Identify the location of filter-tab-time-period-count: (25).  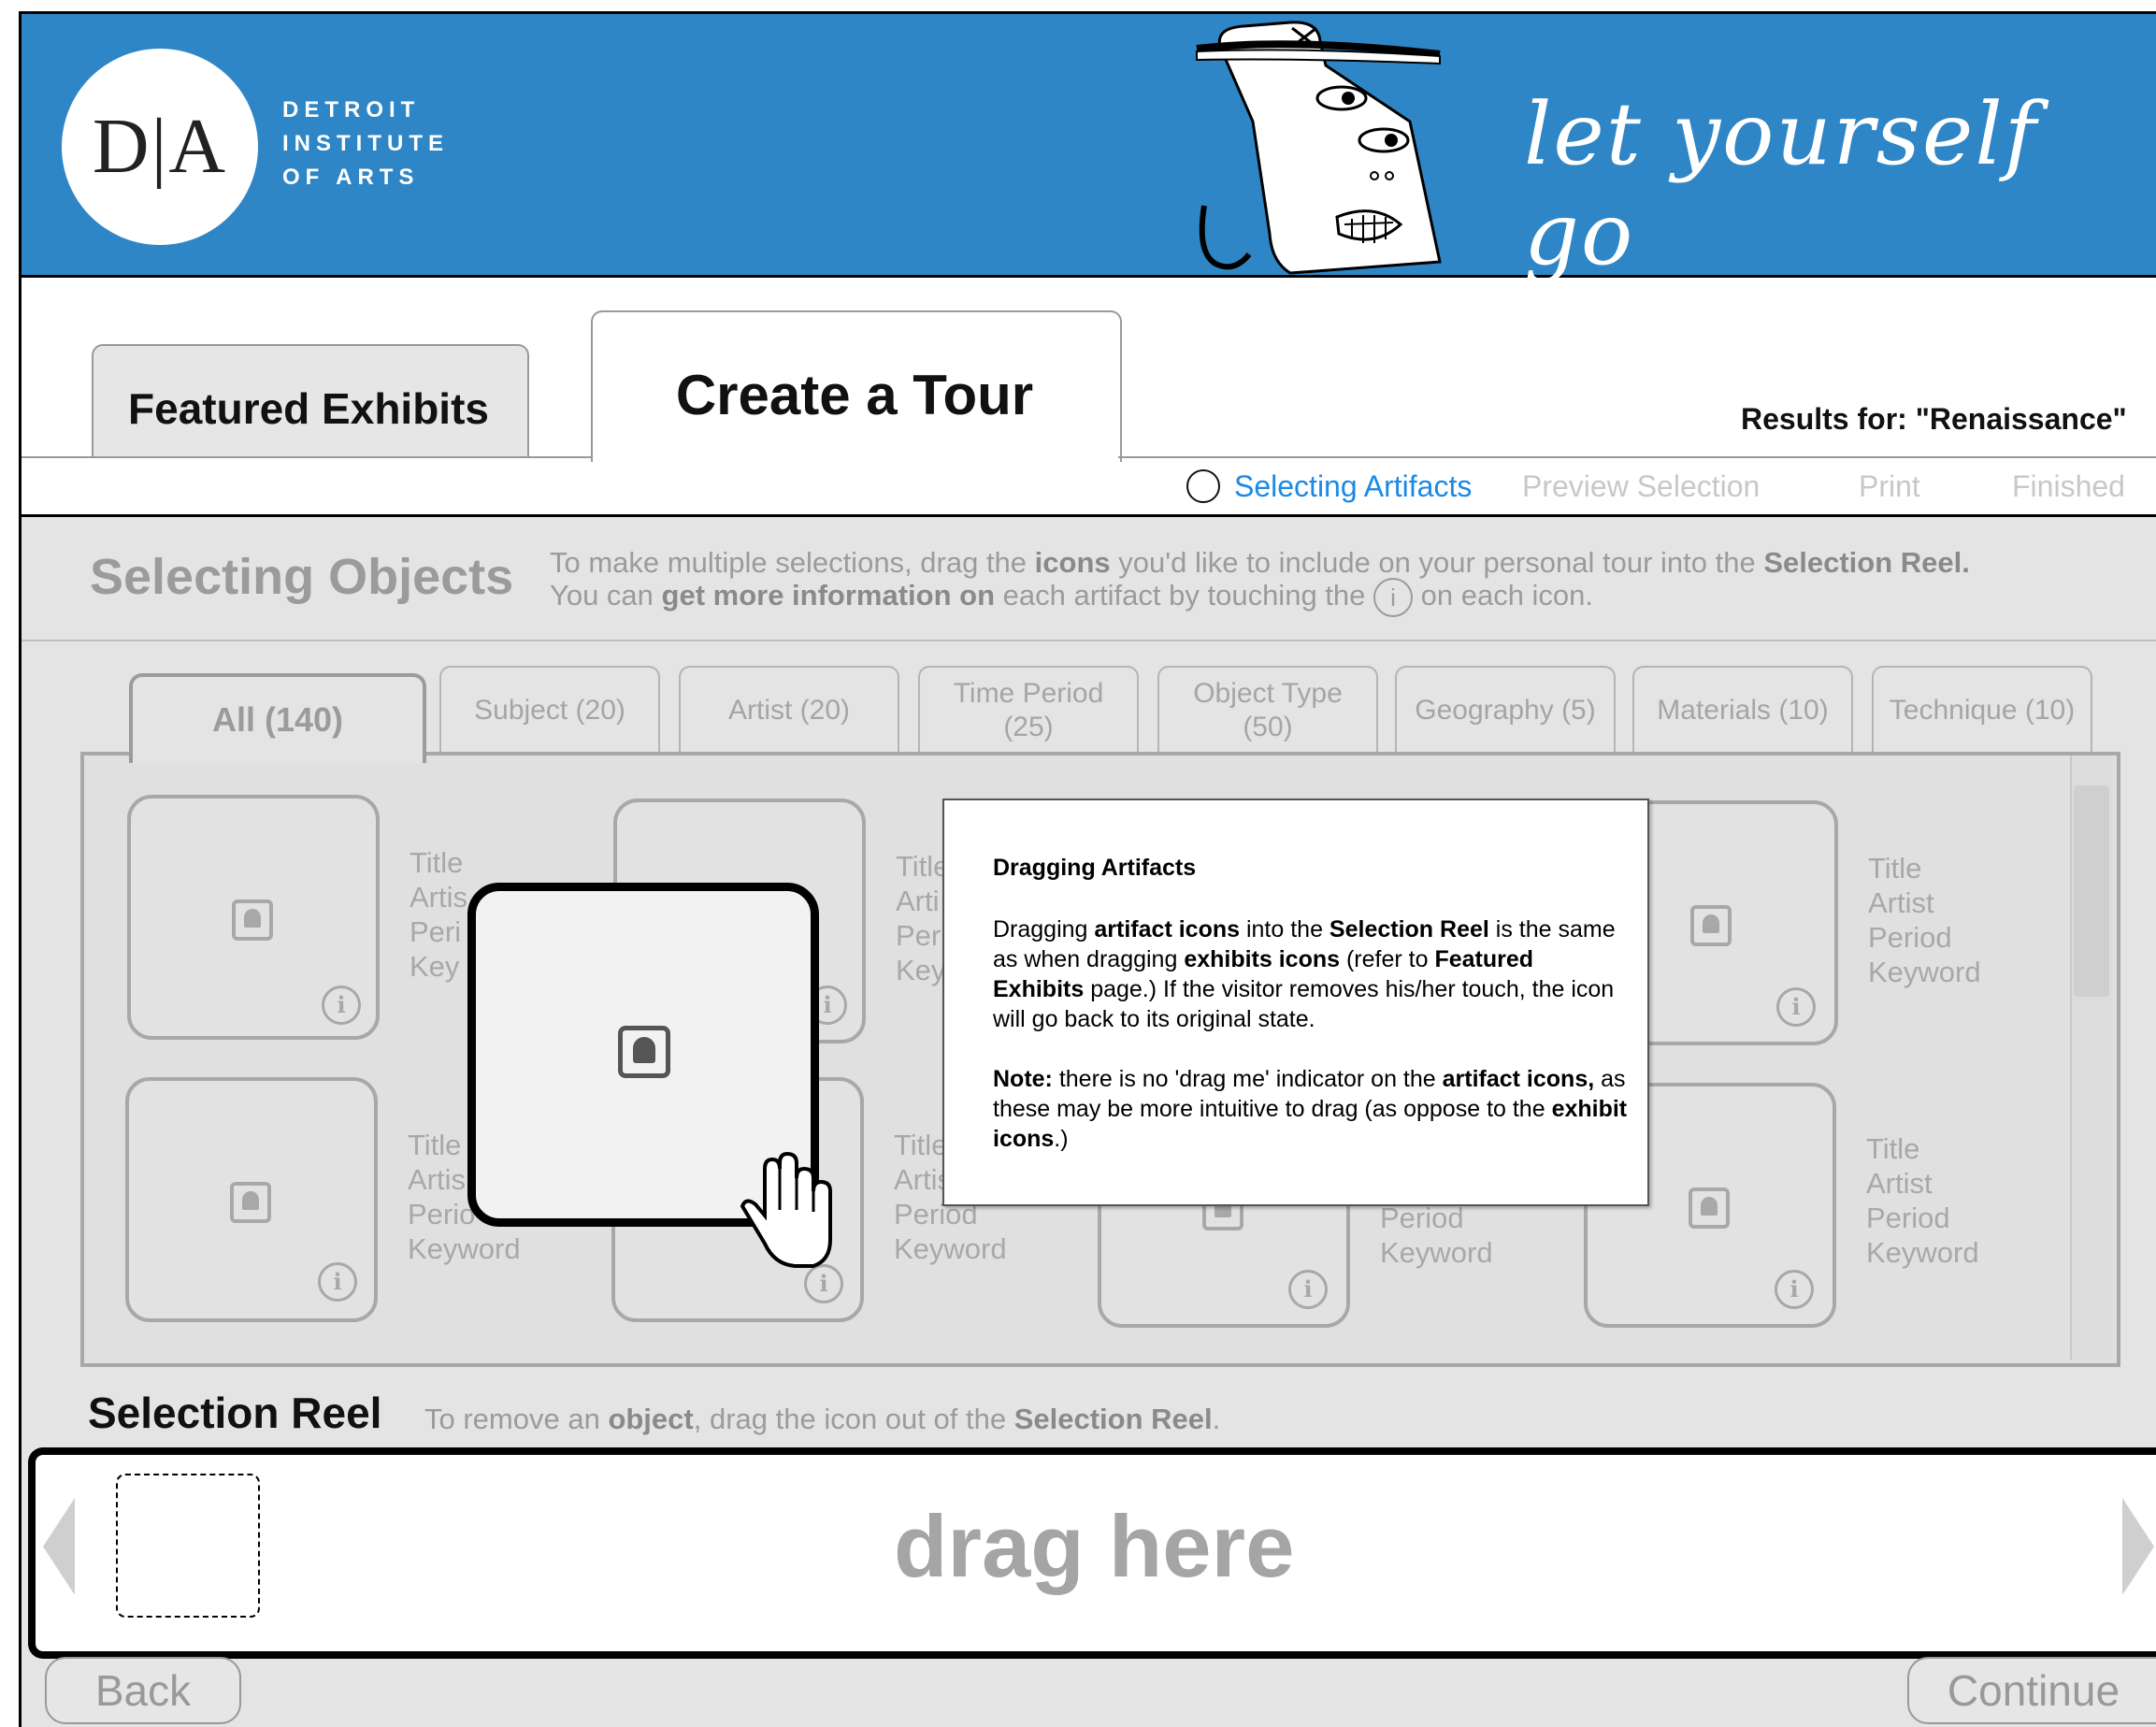
(1029, 727).